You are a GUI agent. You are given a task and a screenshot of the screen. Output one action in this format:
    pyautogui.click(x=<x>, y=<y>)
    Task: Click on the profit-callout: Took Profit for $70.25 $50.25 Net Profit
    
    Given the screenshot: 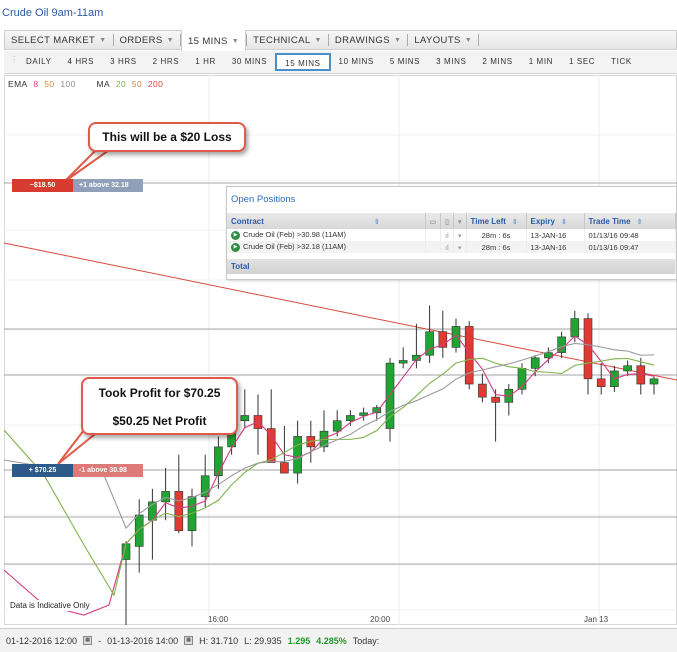 What is the action you would take?
    pyautogui.click(x=159, y=406)
    